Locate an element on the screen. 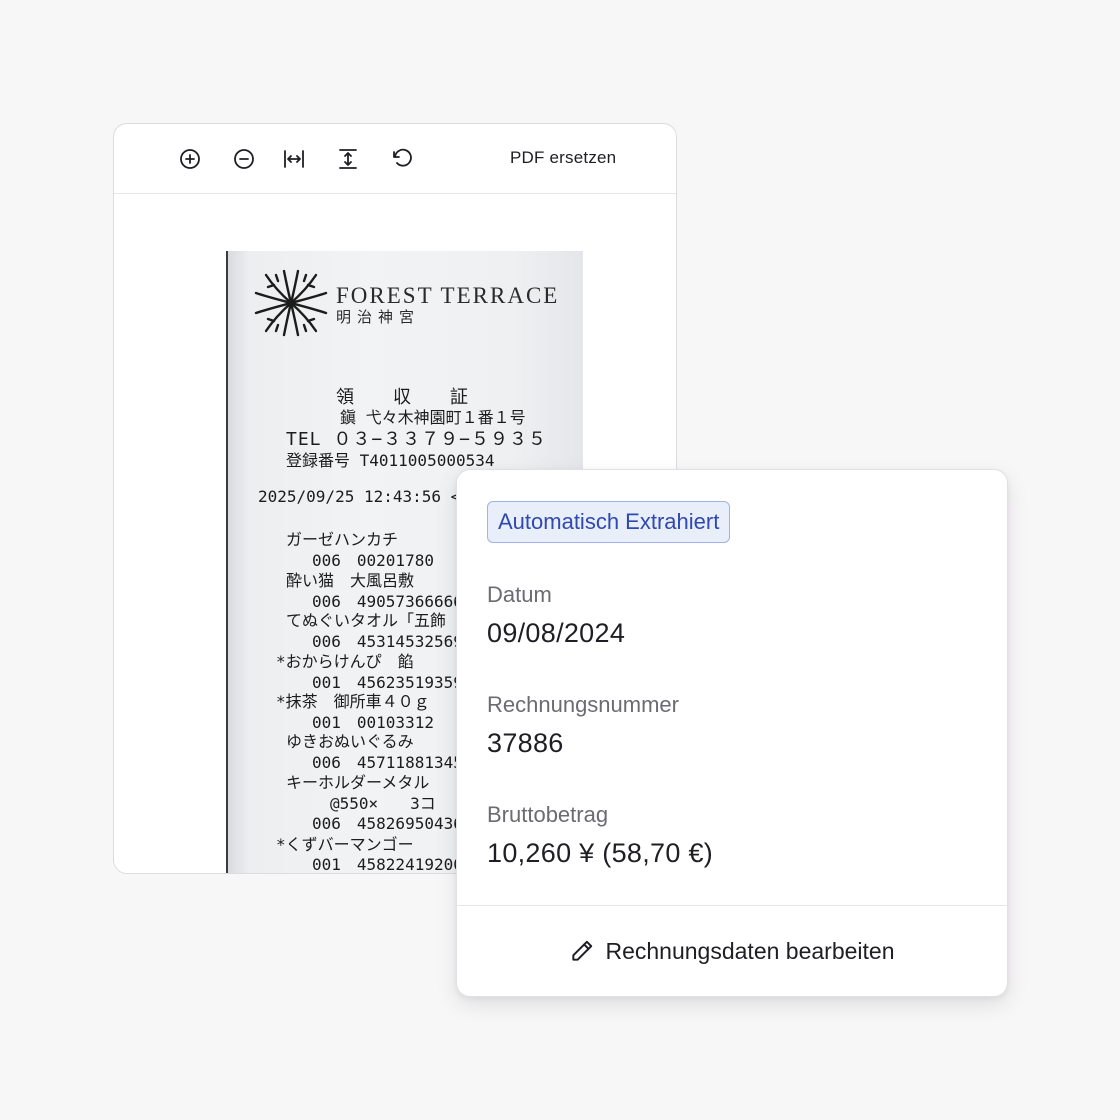  fit-height-button is located at coordinates (348, 159).